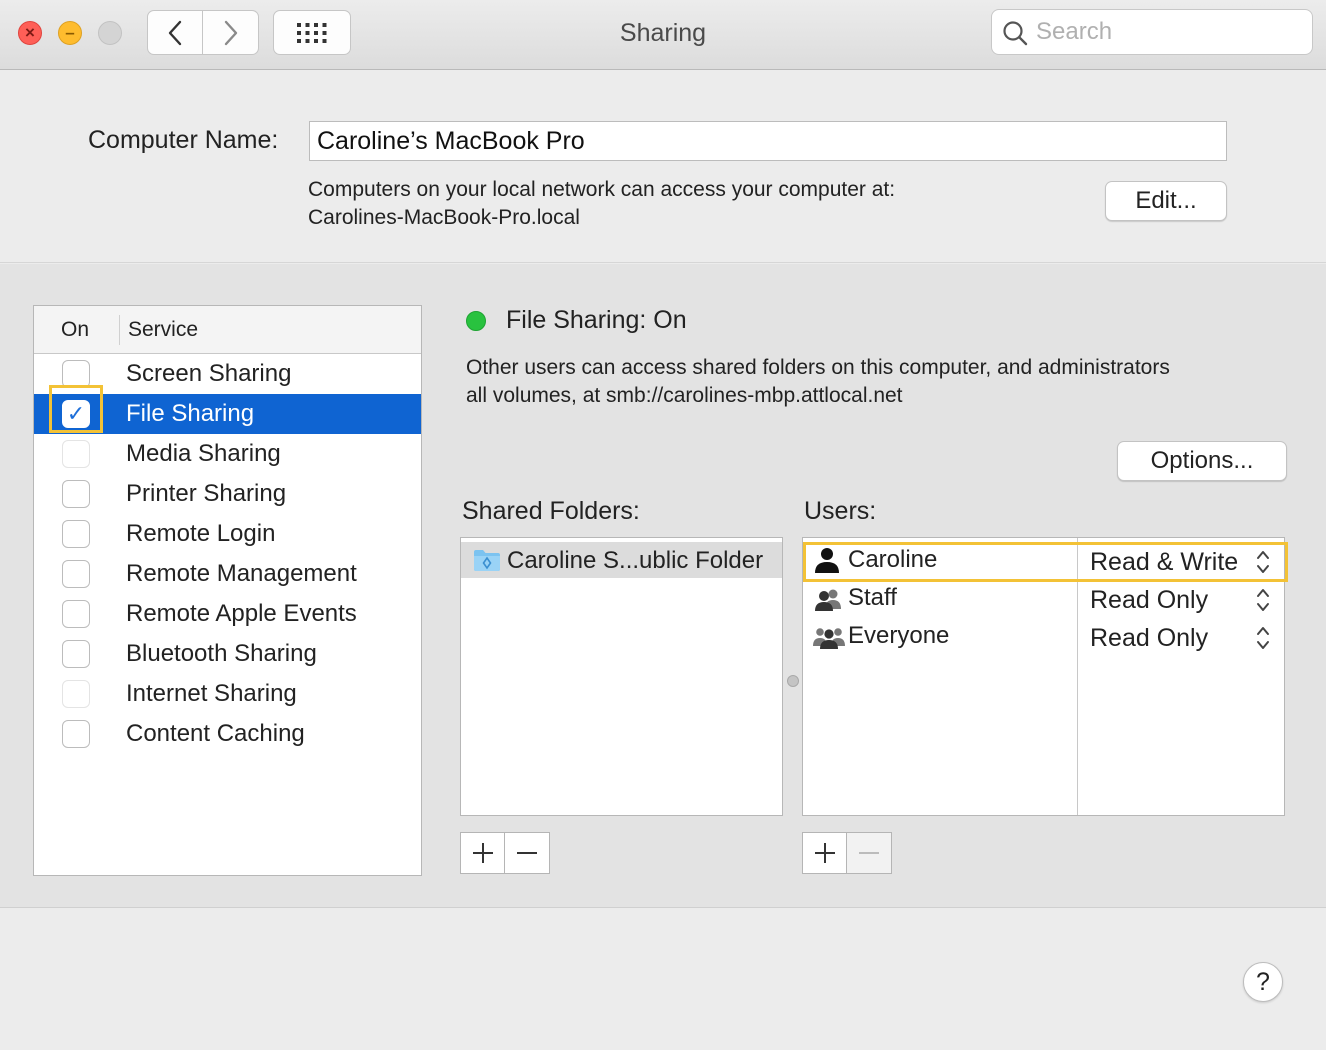 Image resolution: width=1326 pixels, height=1050 pixels. What do you see at coordinates (872, 597) in the screenshot?
I see `user-name: Staff` at bounding box center [872, 597].